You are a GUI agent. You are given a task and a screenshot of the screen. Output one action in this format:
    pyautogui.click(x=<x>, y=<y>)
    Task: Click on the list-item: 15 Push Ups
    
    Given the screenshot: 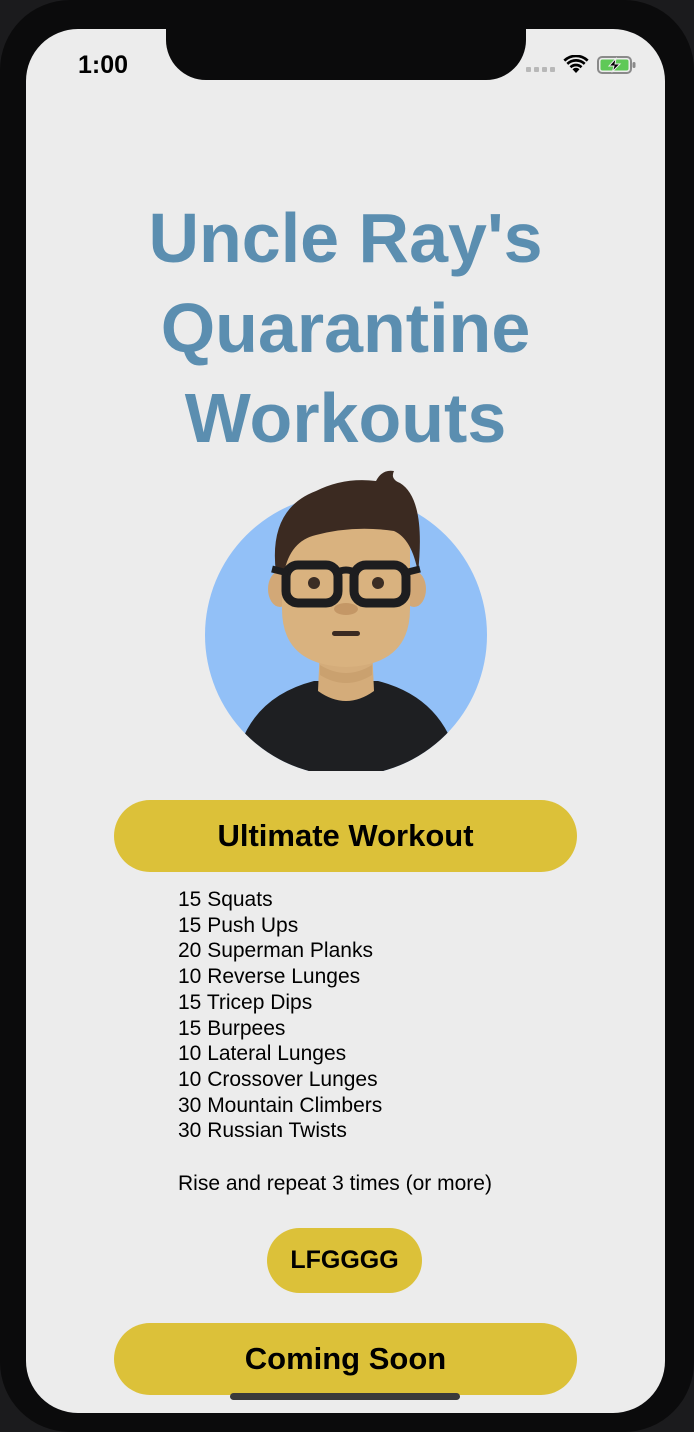 What is the action you would take?
    pyautogui.click(x=238, y=925)
    